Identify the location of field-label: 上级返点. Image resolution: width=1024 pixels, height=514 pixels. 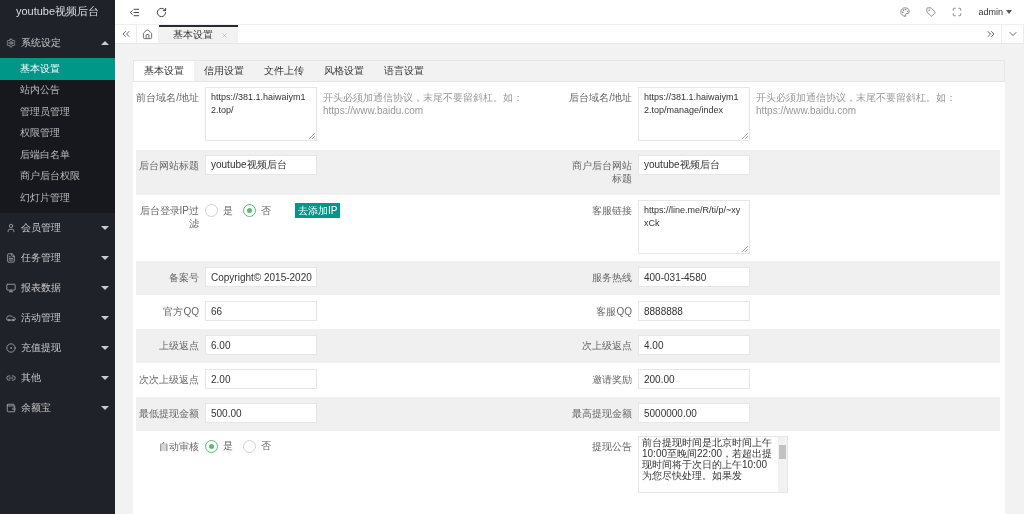
(178, 345).